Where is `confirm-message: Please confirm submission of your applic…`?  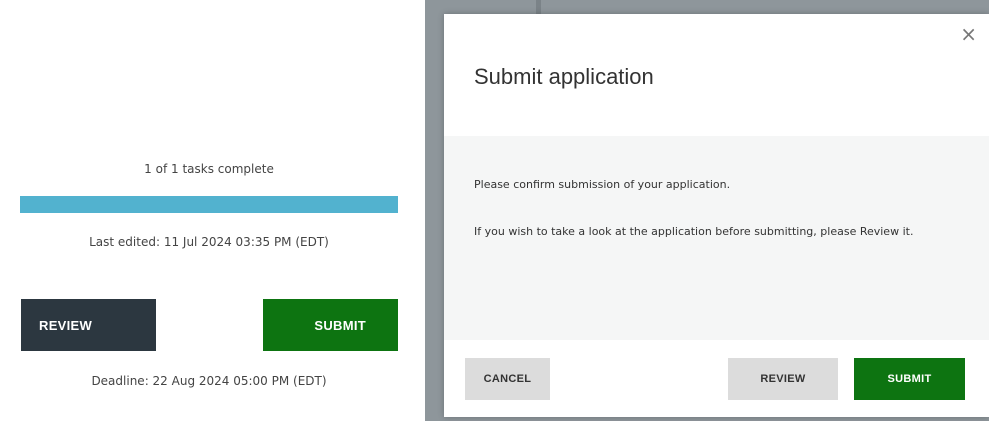
confirm-message: Please confirm submission of your applic… is located at coordinates (602, 184).